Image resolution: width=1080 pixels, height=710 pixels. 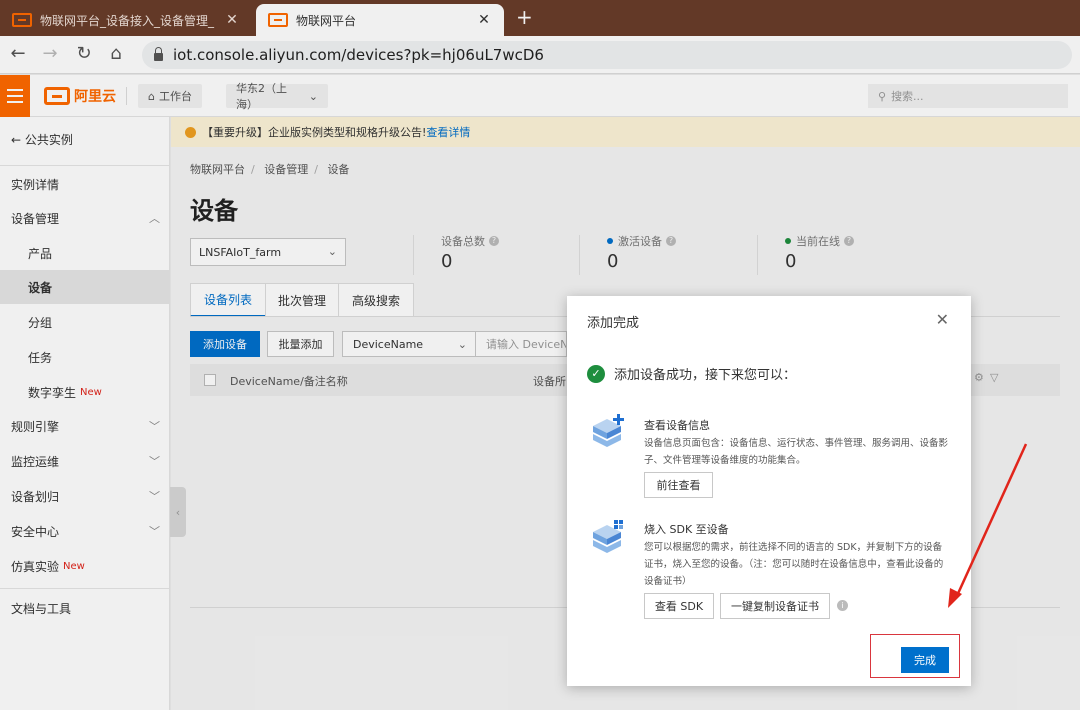 What do you see at coordinates (705, 375) in the screenshot?
I see `success-text: 添加设备成功，接下来您可以：` at bounding box center [705, 375].